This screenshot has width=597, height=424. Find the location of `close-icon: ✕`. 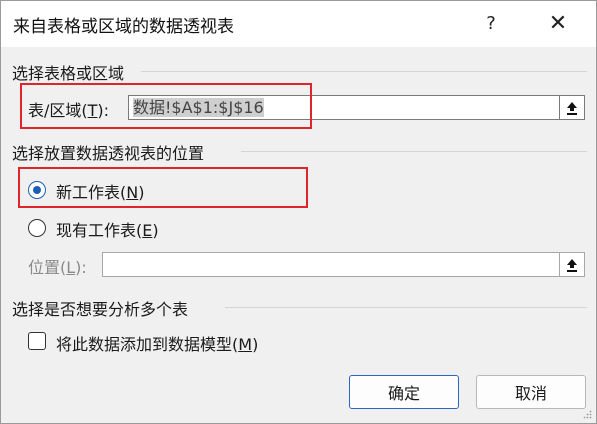

close-icon: ✕ is located at coordinates (558, 23).